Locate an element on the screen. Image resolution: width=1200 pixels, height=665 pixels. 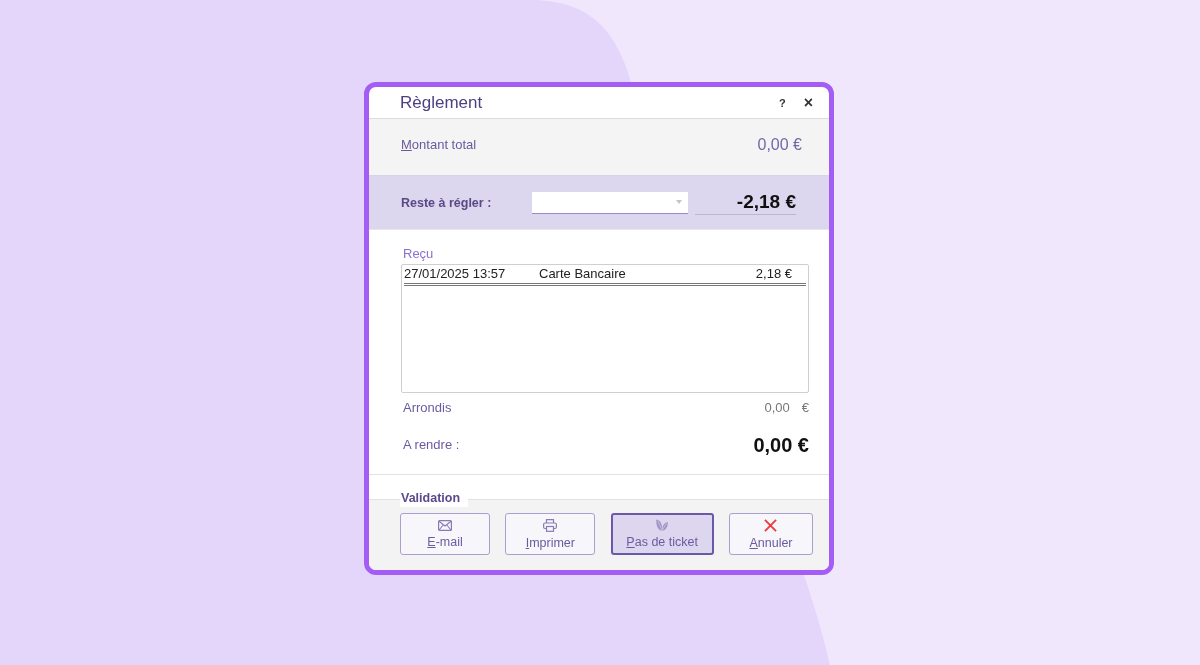
remaining-amount-field: -2,18 € is located at coordinates (745, 202).